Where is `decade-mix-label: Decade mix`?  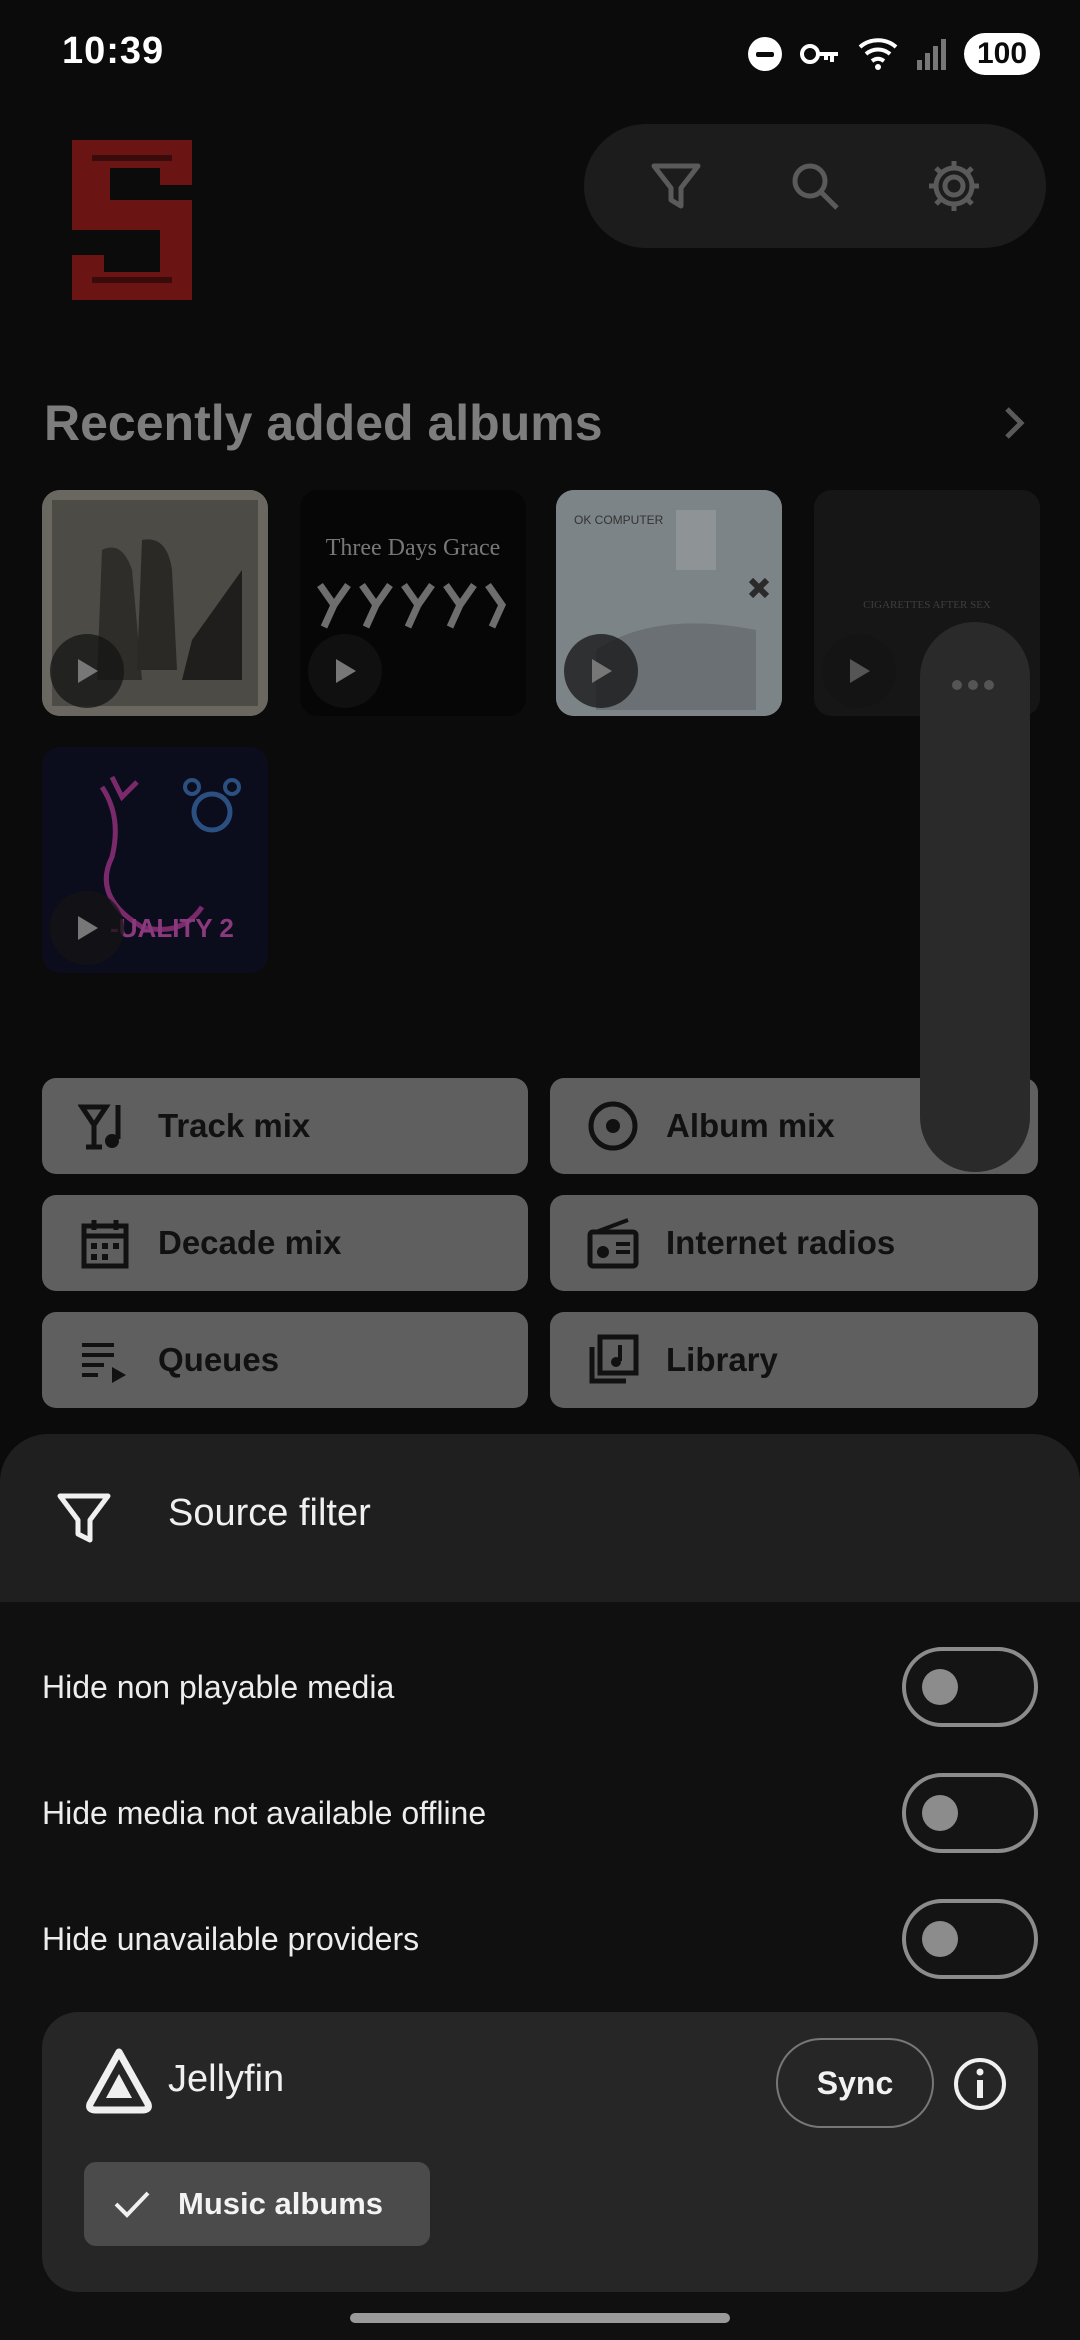 decade-mix-label: Decade mix is located at coordinates (250, 1242).